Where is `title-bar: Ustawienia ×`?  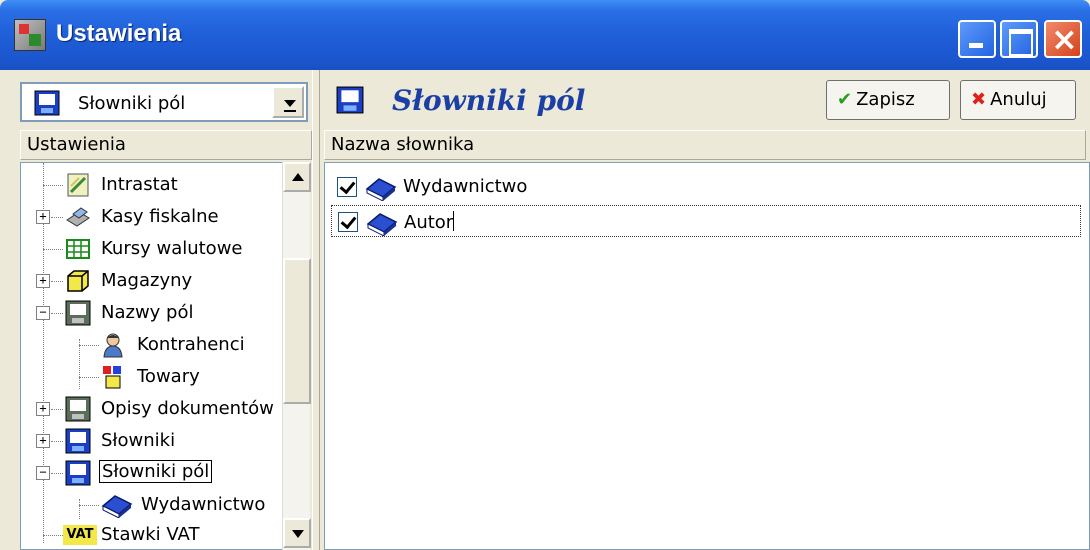 title-bar: Ustawienia × is located at coordinates (545, 35).